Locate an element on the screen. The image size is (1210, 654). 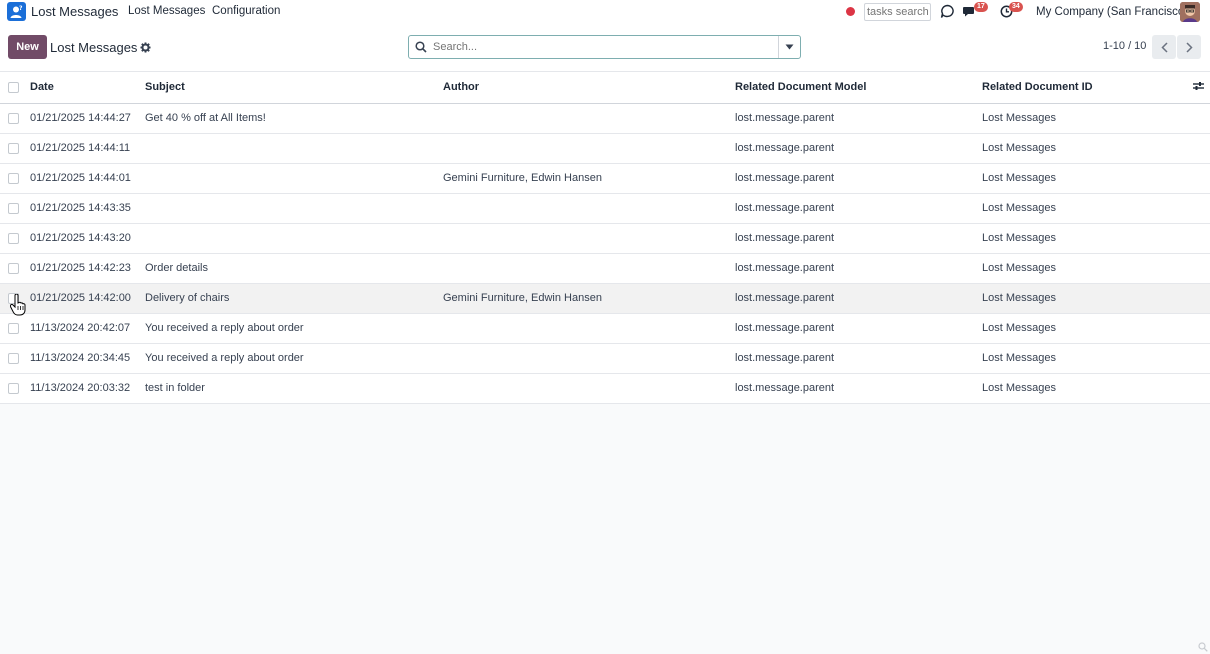
row-date: 01/21/2025 14:44:11 is located at coordinates (80, 148).